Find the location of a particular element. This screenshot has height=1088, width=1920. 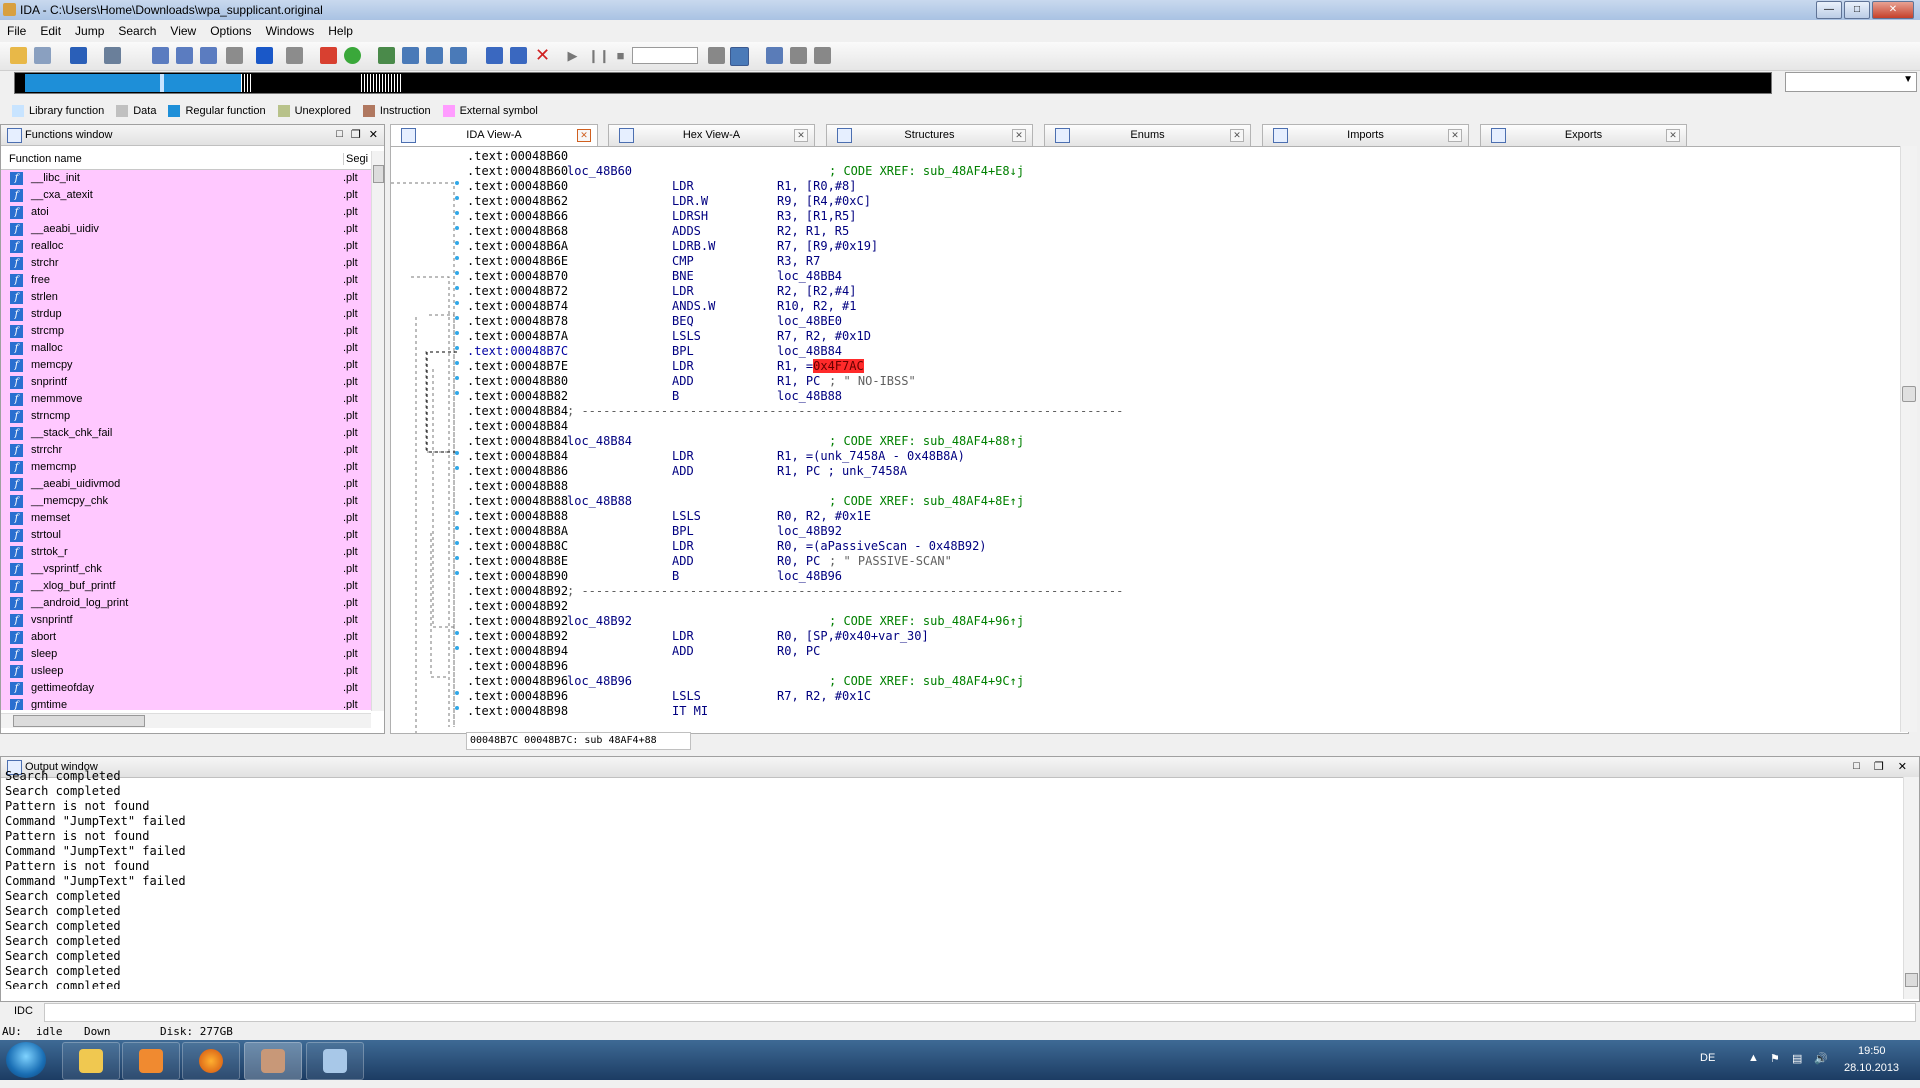

binary-search-icon is located at coordinates (160, 55).